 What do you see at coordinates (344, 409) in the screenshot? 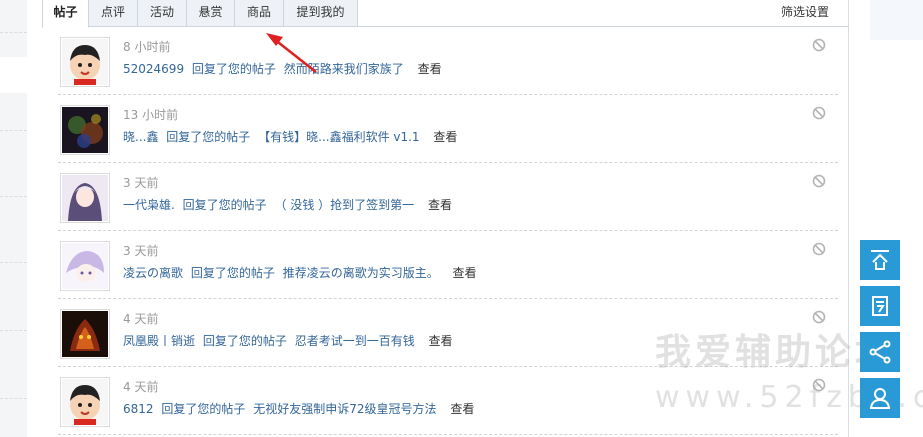
I see `post-title-link: 无视好友强制申诉72级皇冠号方法` at bounding box center [344, 409].